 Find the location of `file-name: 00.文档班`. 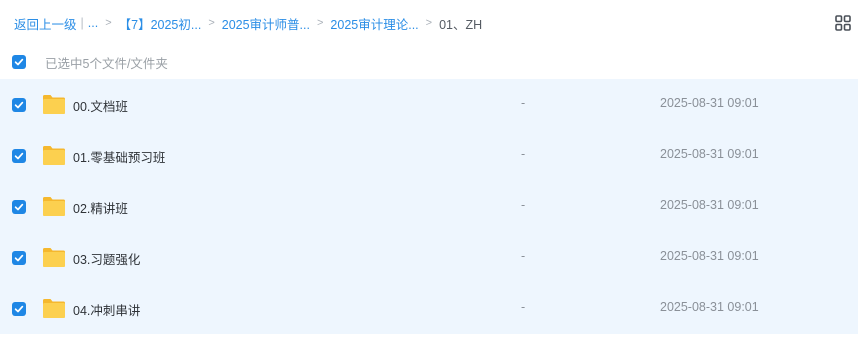

file-name: 00.文档班 is located at coordinates (100, 105).